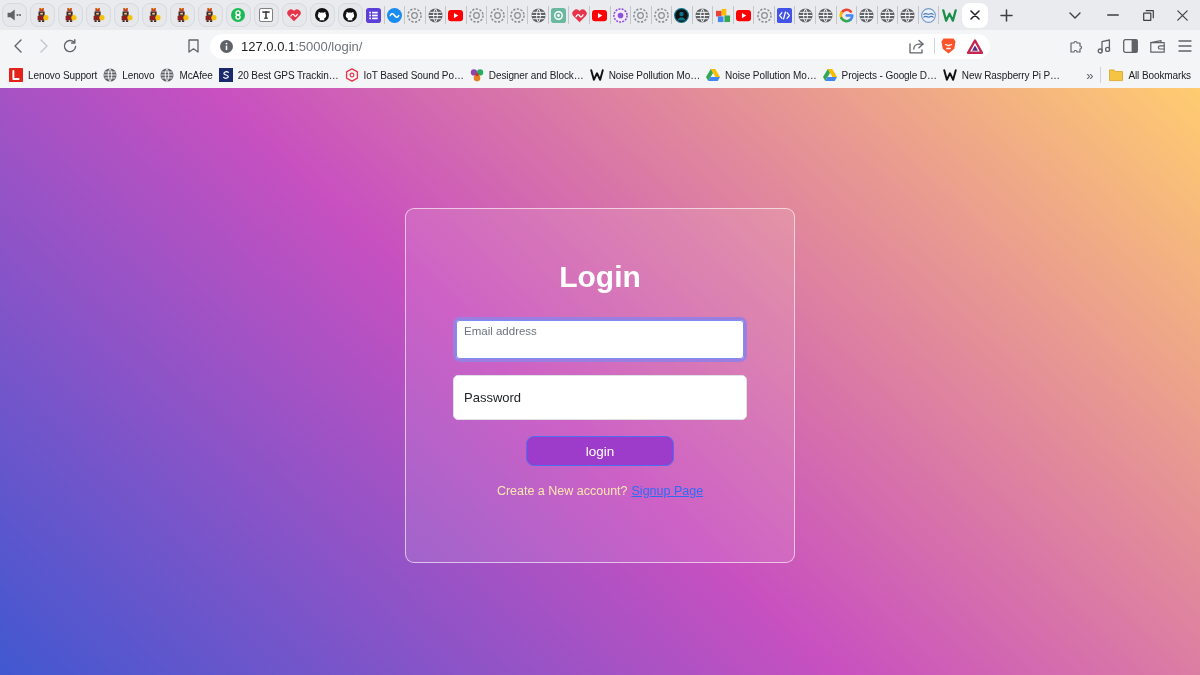 The height and width of the screenshot is (675, 1200). Describe the element at coordinates (186, 75) in the screenshot. I see `bookmark-link: McAfee` at that location.